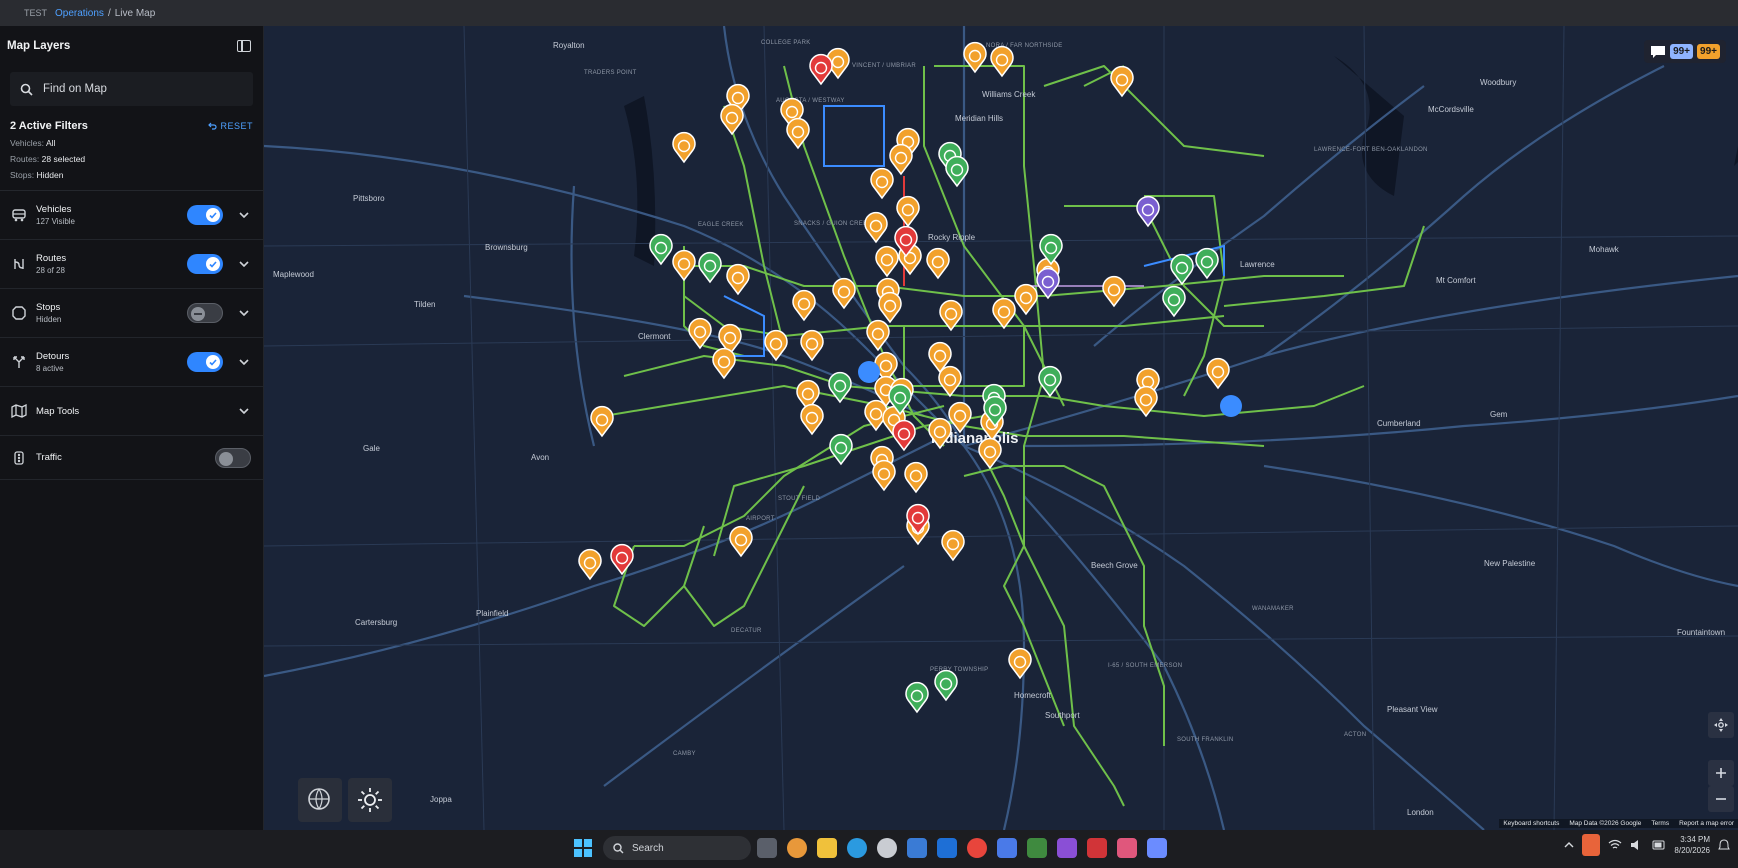  What do you see at coordinates (977, 848) in the screenshot?
I see `chrome-icon` at bounding box center [977, 848].